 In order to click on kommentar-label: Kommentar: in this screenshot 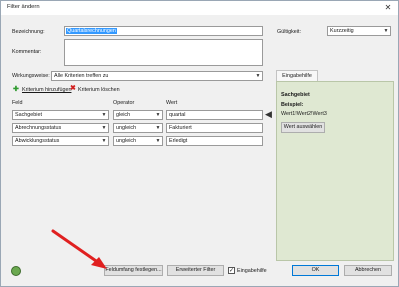, I will do `click(27, 52)`.